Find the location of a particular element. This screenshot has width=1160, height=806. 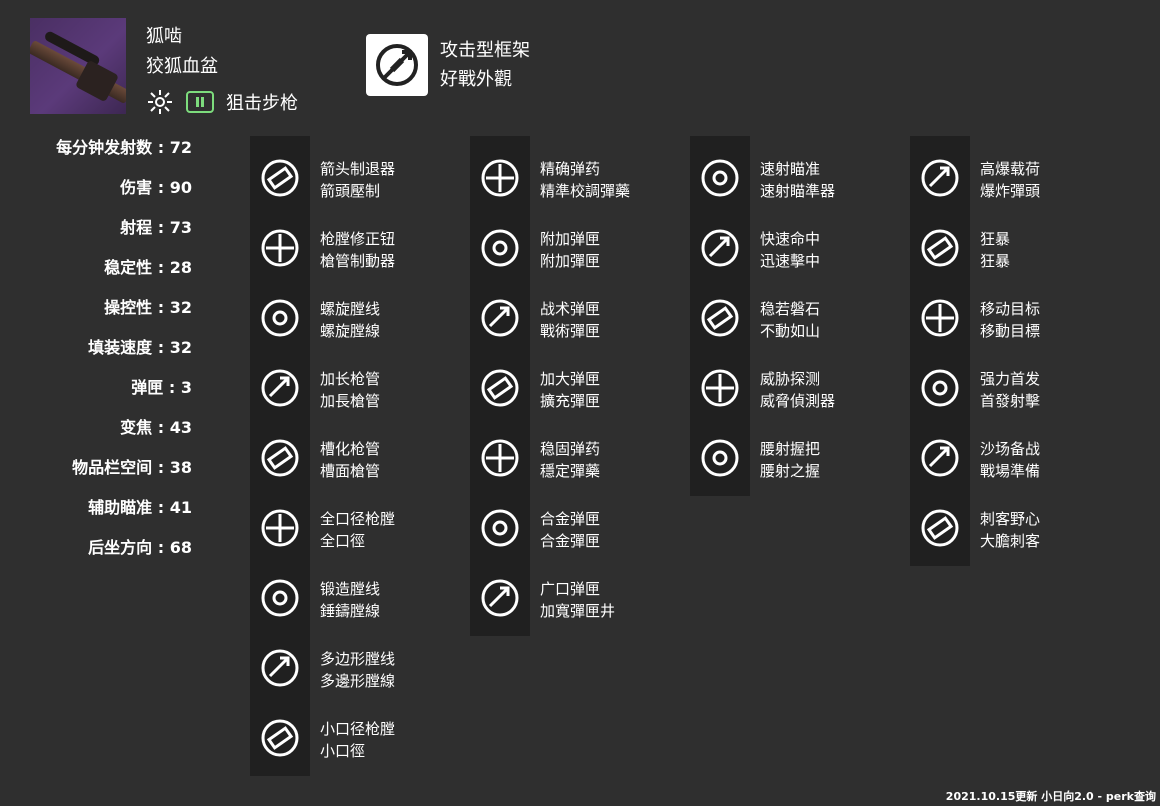

stat-label: 射程 is located at coordinates (136, 227).